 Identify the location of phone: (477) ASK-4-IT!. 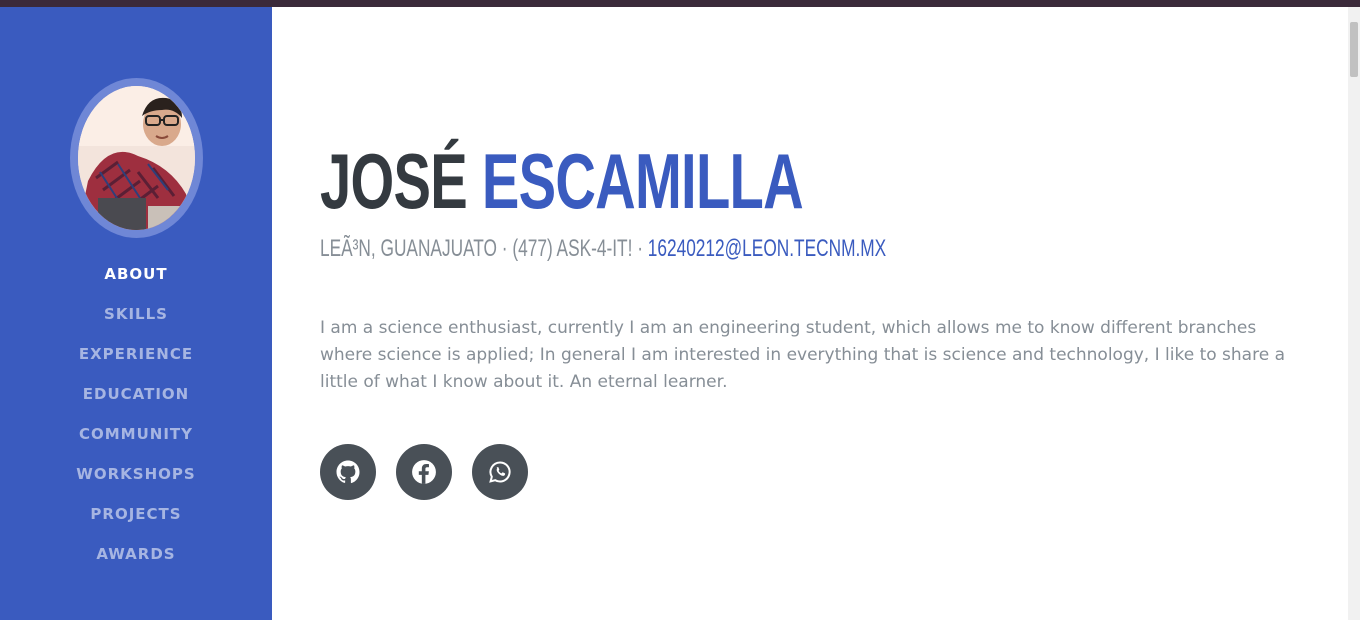
(572, 248).